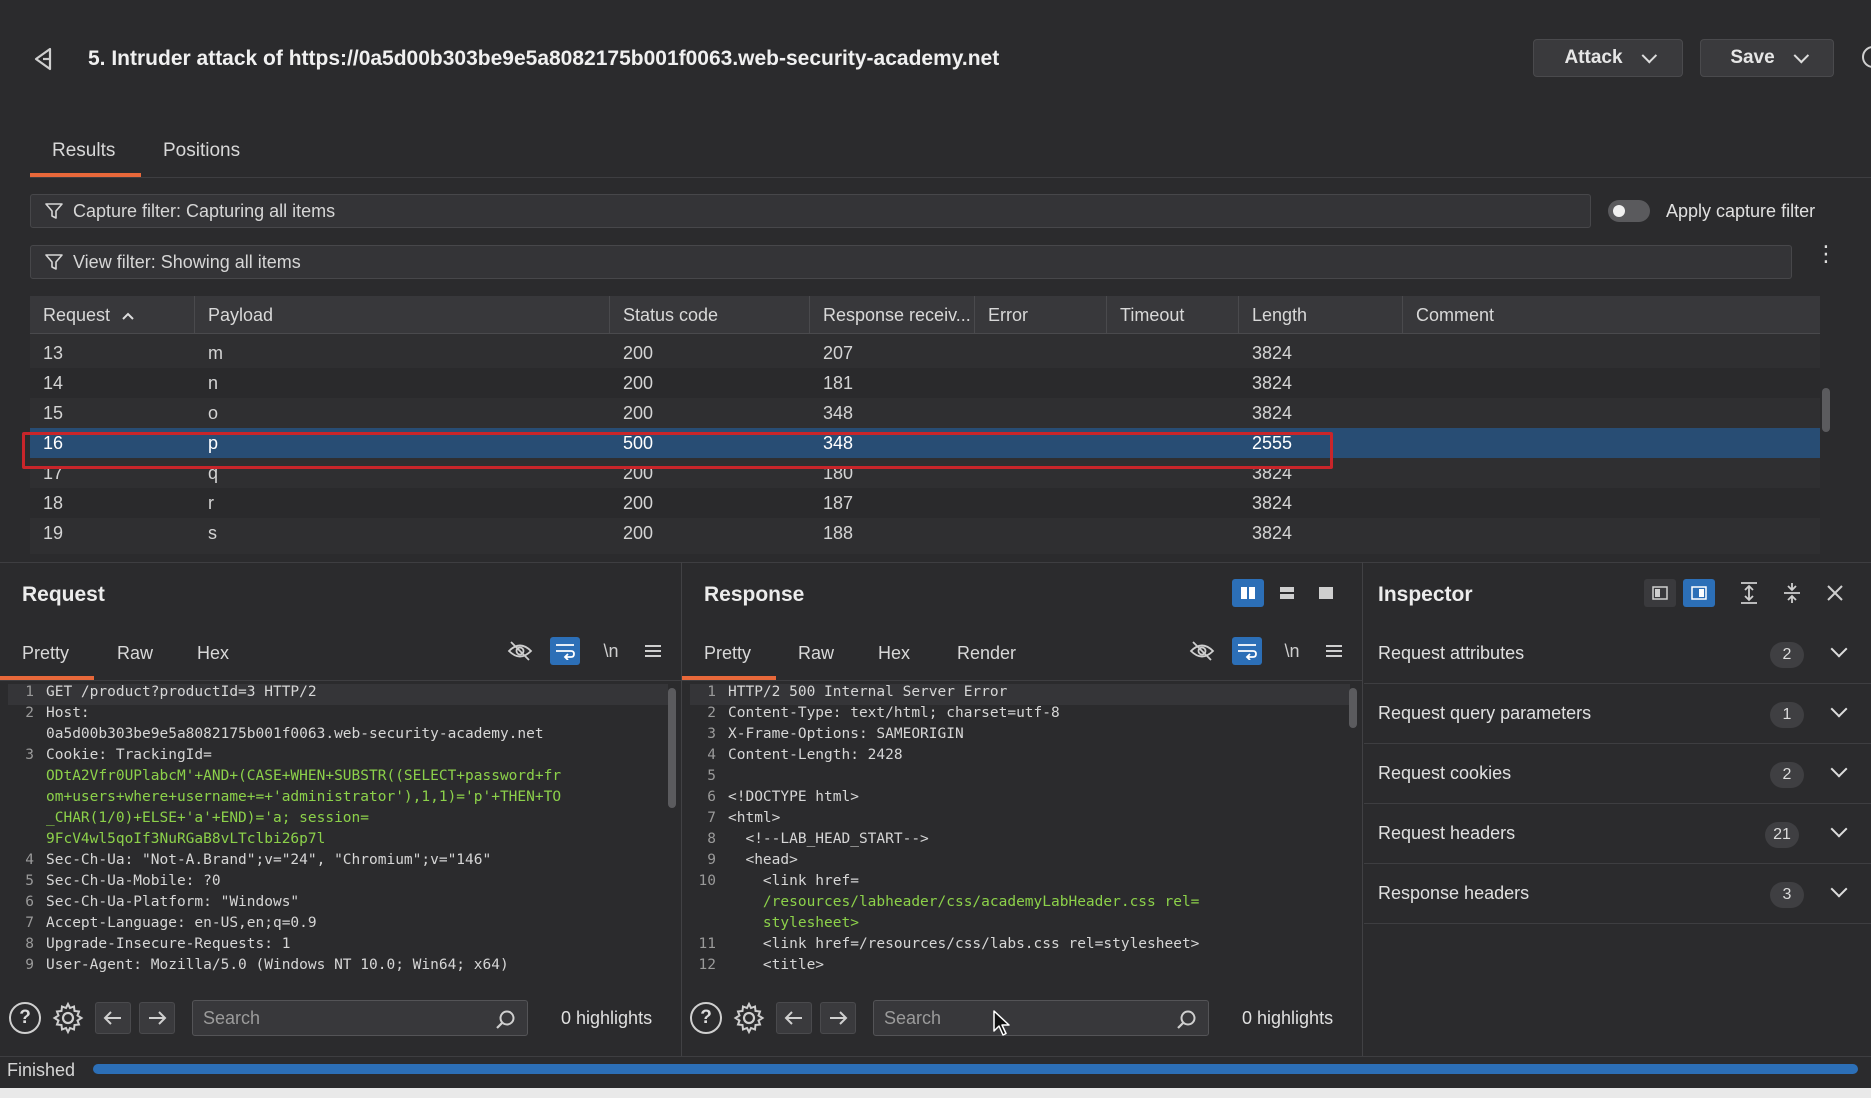  Describe the element at coordinates (204, 210) in the screenshot. I see `capture-filter-text: Capture filter: Capturing all items` at that location.